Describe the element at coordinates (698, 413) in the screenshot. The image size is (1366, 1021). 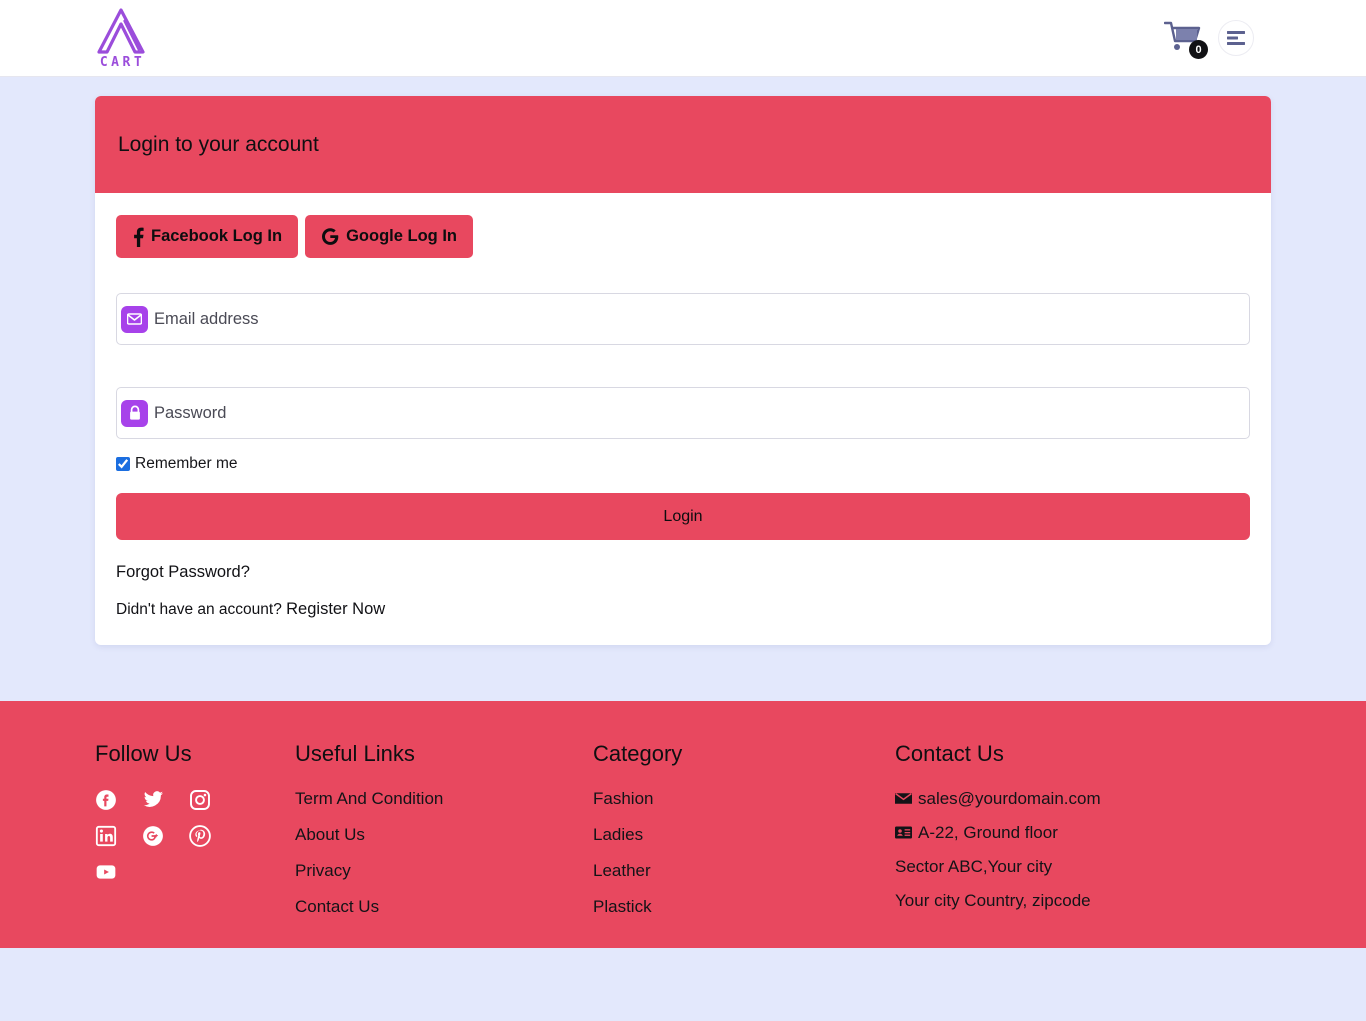
I see `password-input` at that location.